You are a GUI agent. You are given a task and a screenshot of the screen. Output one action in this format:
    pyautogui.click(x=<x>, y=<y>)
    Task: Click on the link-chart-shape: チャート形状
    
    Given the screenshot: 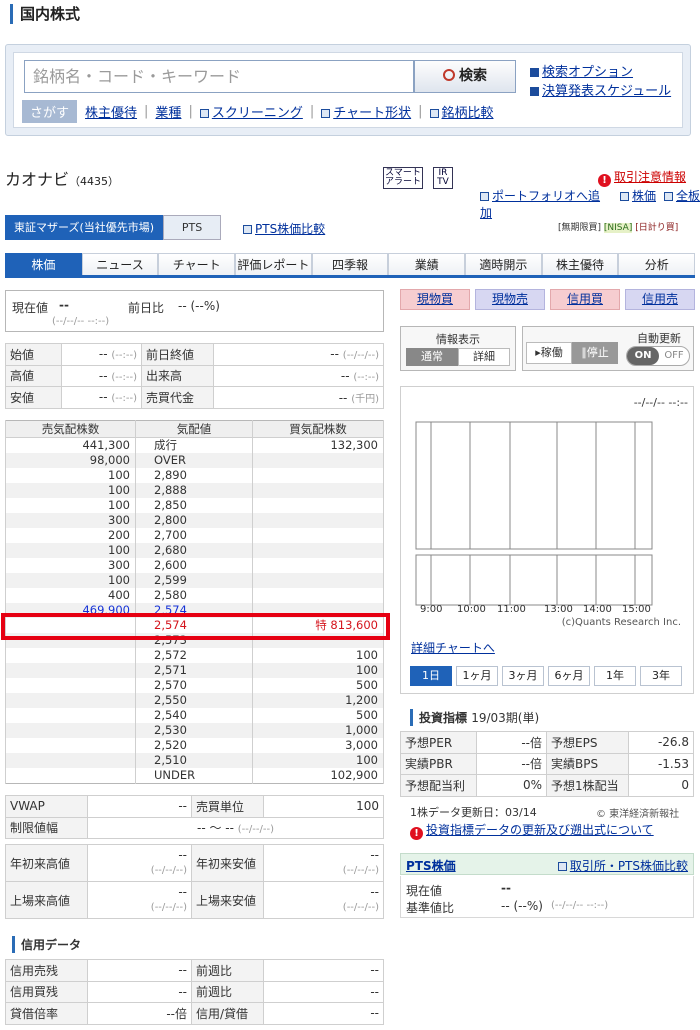 What is the action you would take?
    pyautogui.click(x=366, y=111)
    